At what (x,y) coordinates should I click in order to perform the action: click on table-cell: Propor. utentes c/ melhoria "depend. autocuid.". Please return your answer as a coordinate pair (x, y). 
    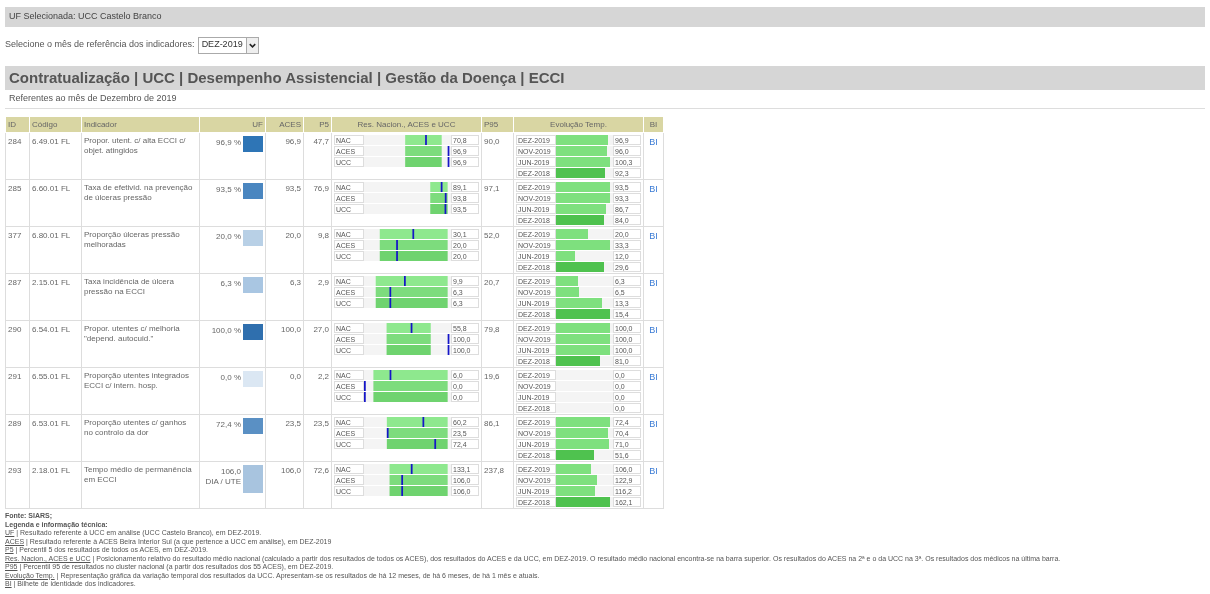
    Looking at the image, I should click on (140, 344).